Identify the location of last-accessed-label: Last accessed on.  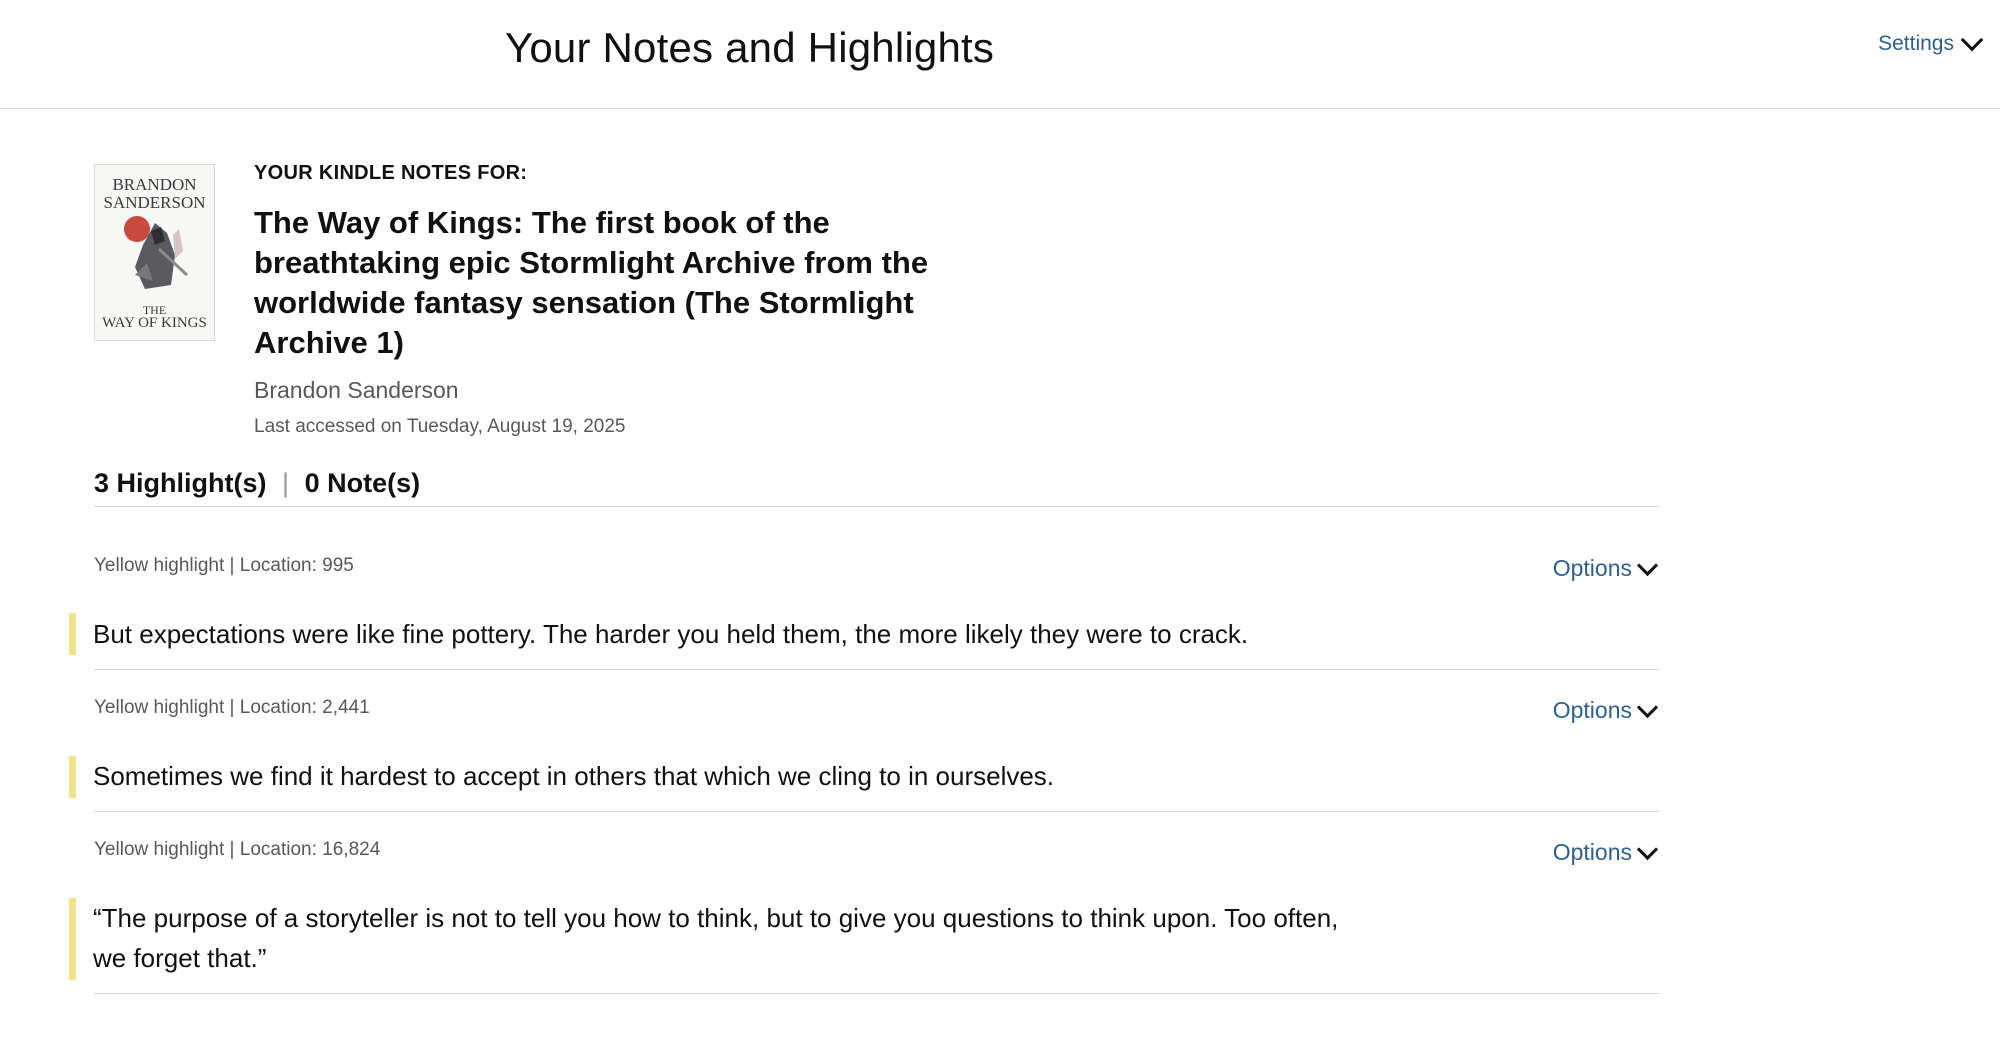
(328, 426).